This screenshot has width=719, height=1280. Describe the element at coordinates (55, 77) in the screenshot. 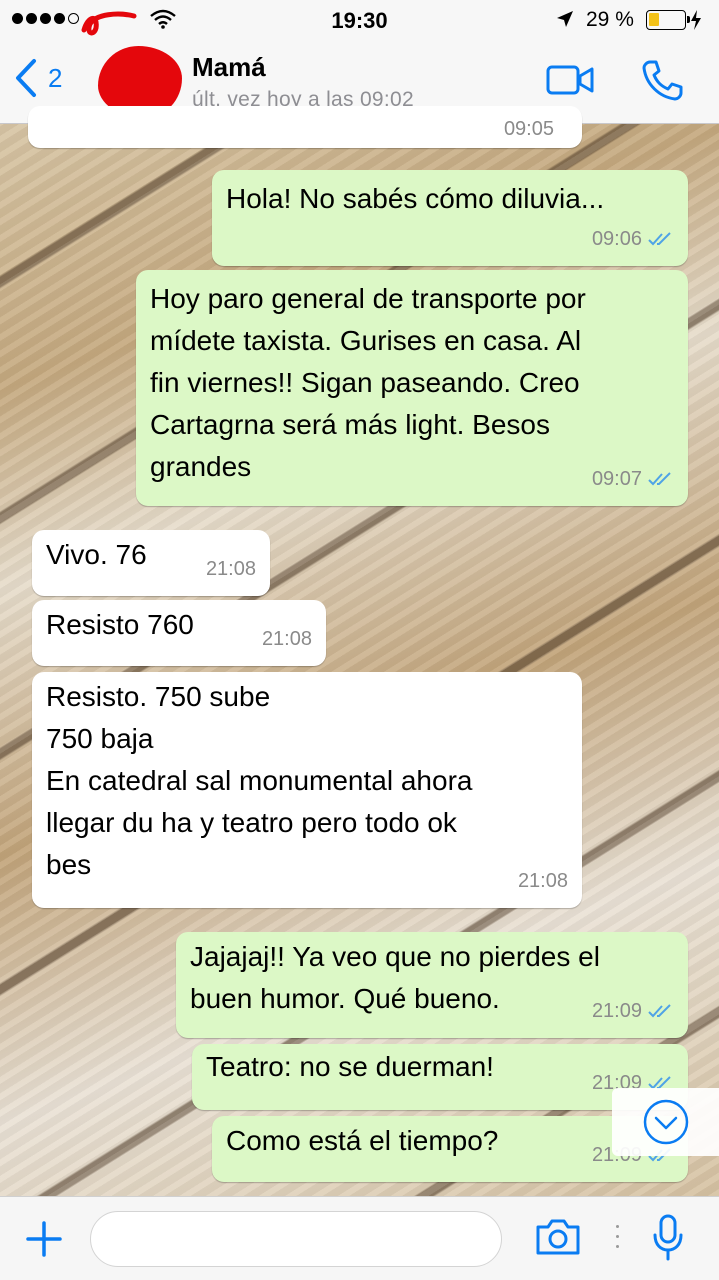

I see `unread-count: 2` at that location.